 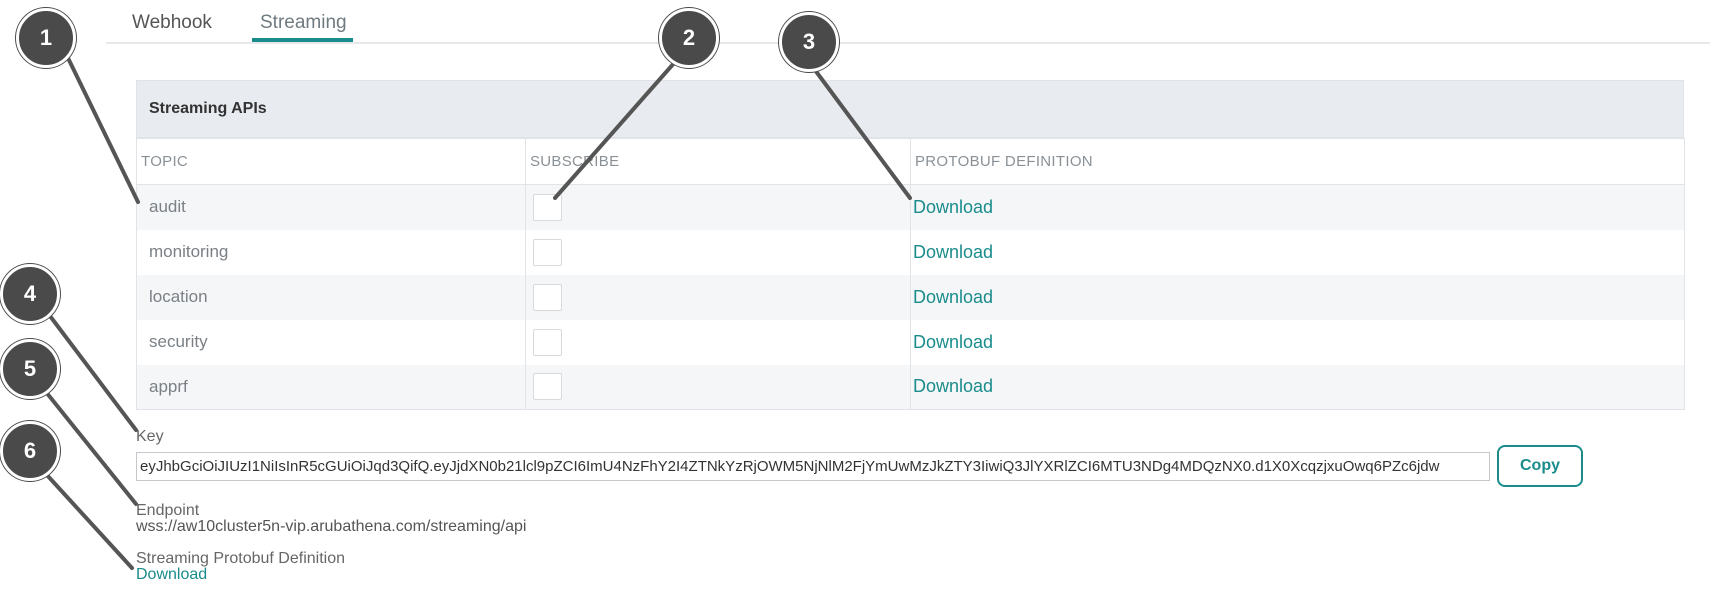 What do you see at coordinates (30, 369) in the screenshot?
I see `callout-badge-5: 5` at bounding box center [30, 369].